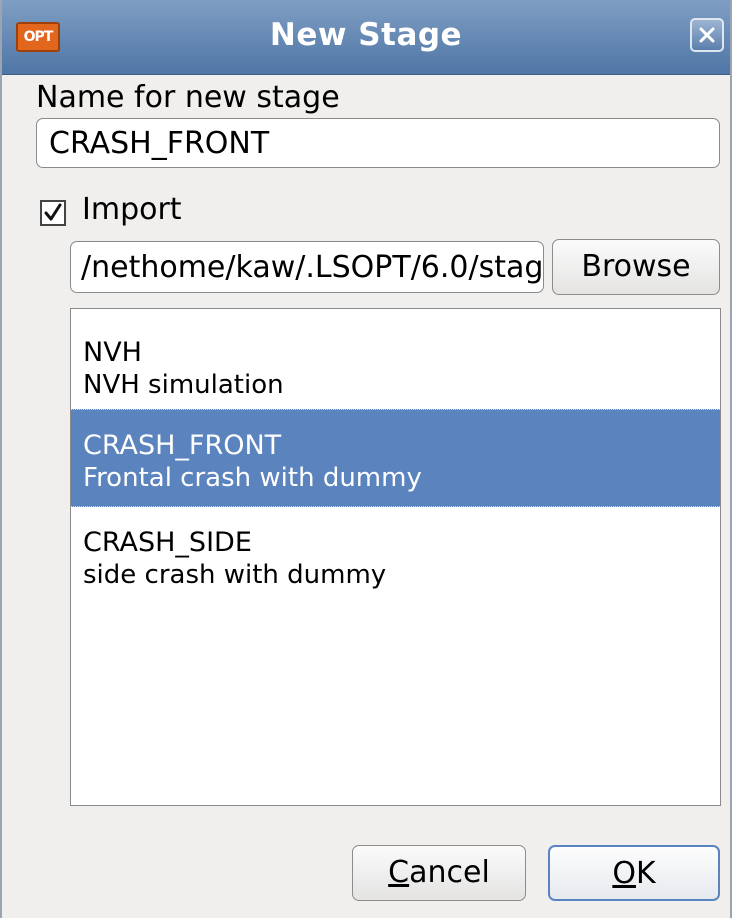 This screenshot has width=732, height=918. I want to click on stage-list-item: NVH NVH simulation, so click(395, 366).